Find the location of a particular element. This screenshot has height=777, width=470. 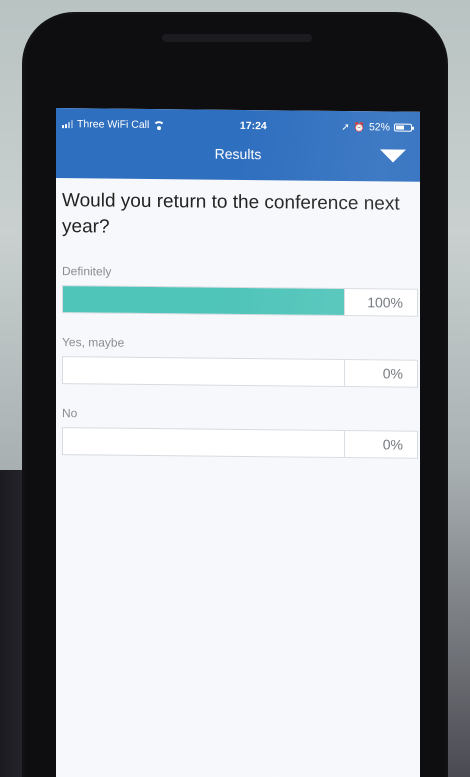

poll-option: Definitely 100% is located at coordinates (241, 290).